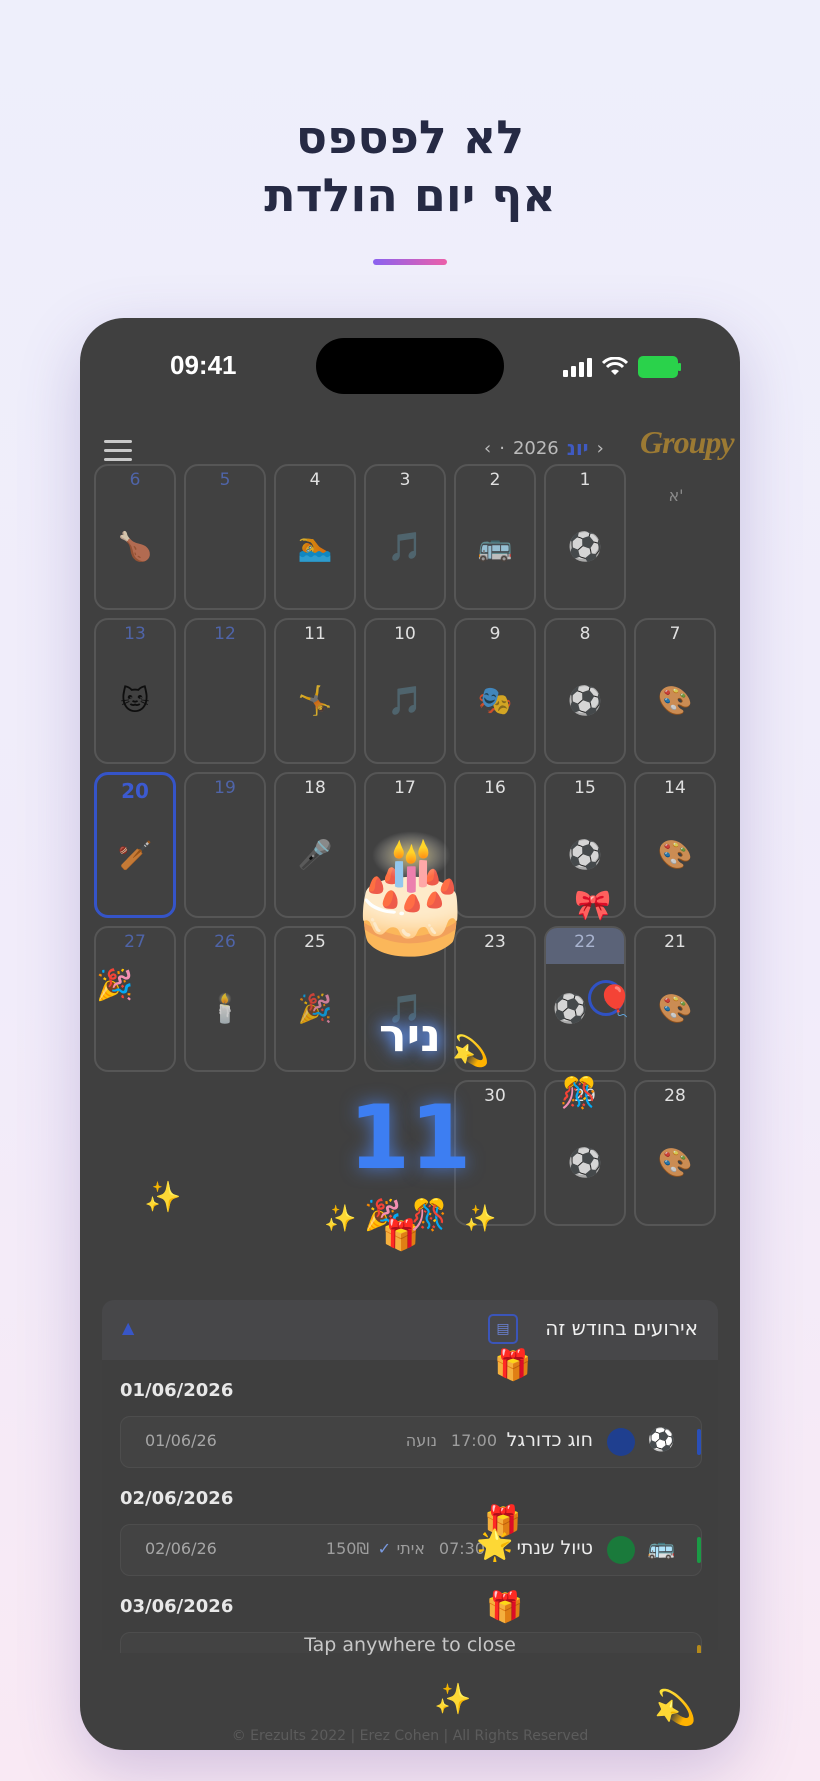  I want to click on event-price: 150₪, so click(347, 1548).